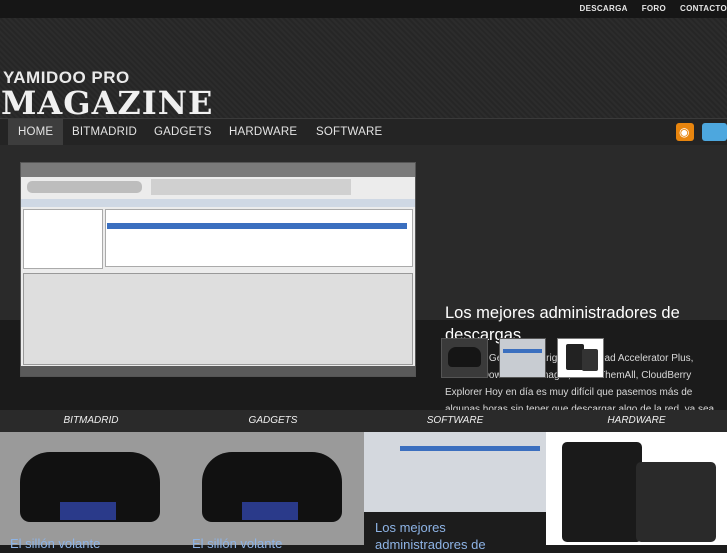 The width and height of the screenshot is (727, 553). I want to click on nav-bitmadrid: BITMADRID, so click(104, 132).